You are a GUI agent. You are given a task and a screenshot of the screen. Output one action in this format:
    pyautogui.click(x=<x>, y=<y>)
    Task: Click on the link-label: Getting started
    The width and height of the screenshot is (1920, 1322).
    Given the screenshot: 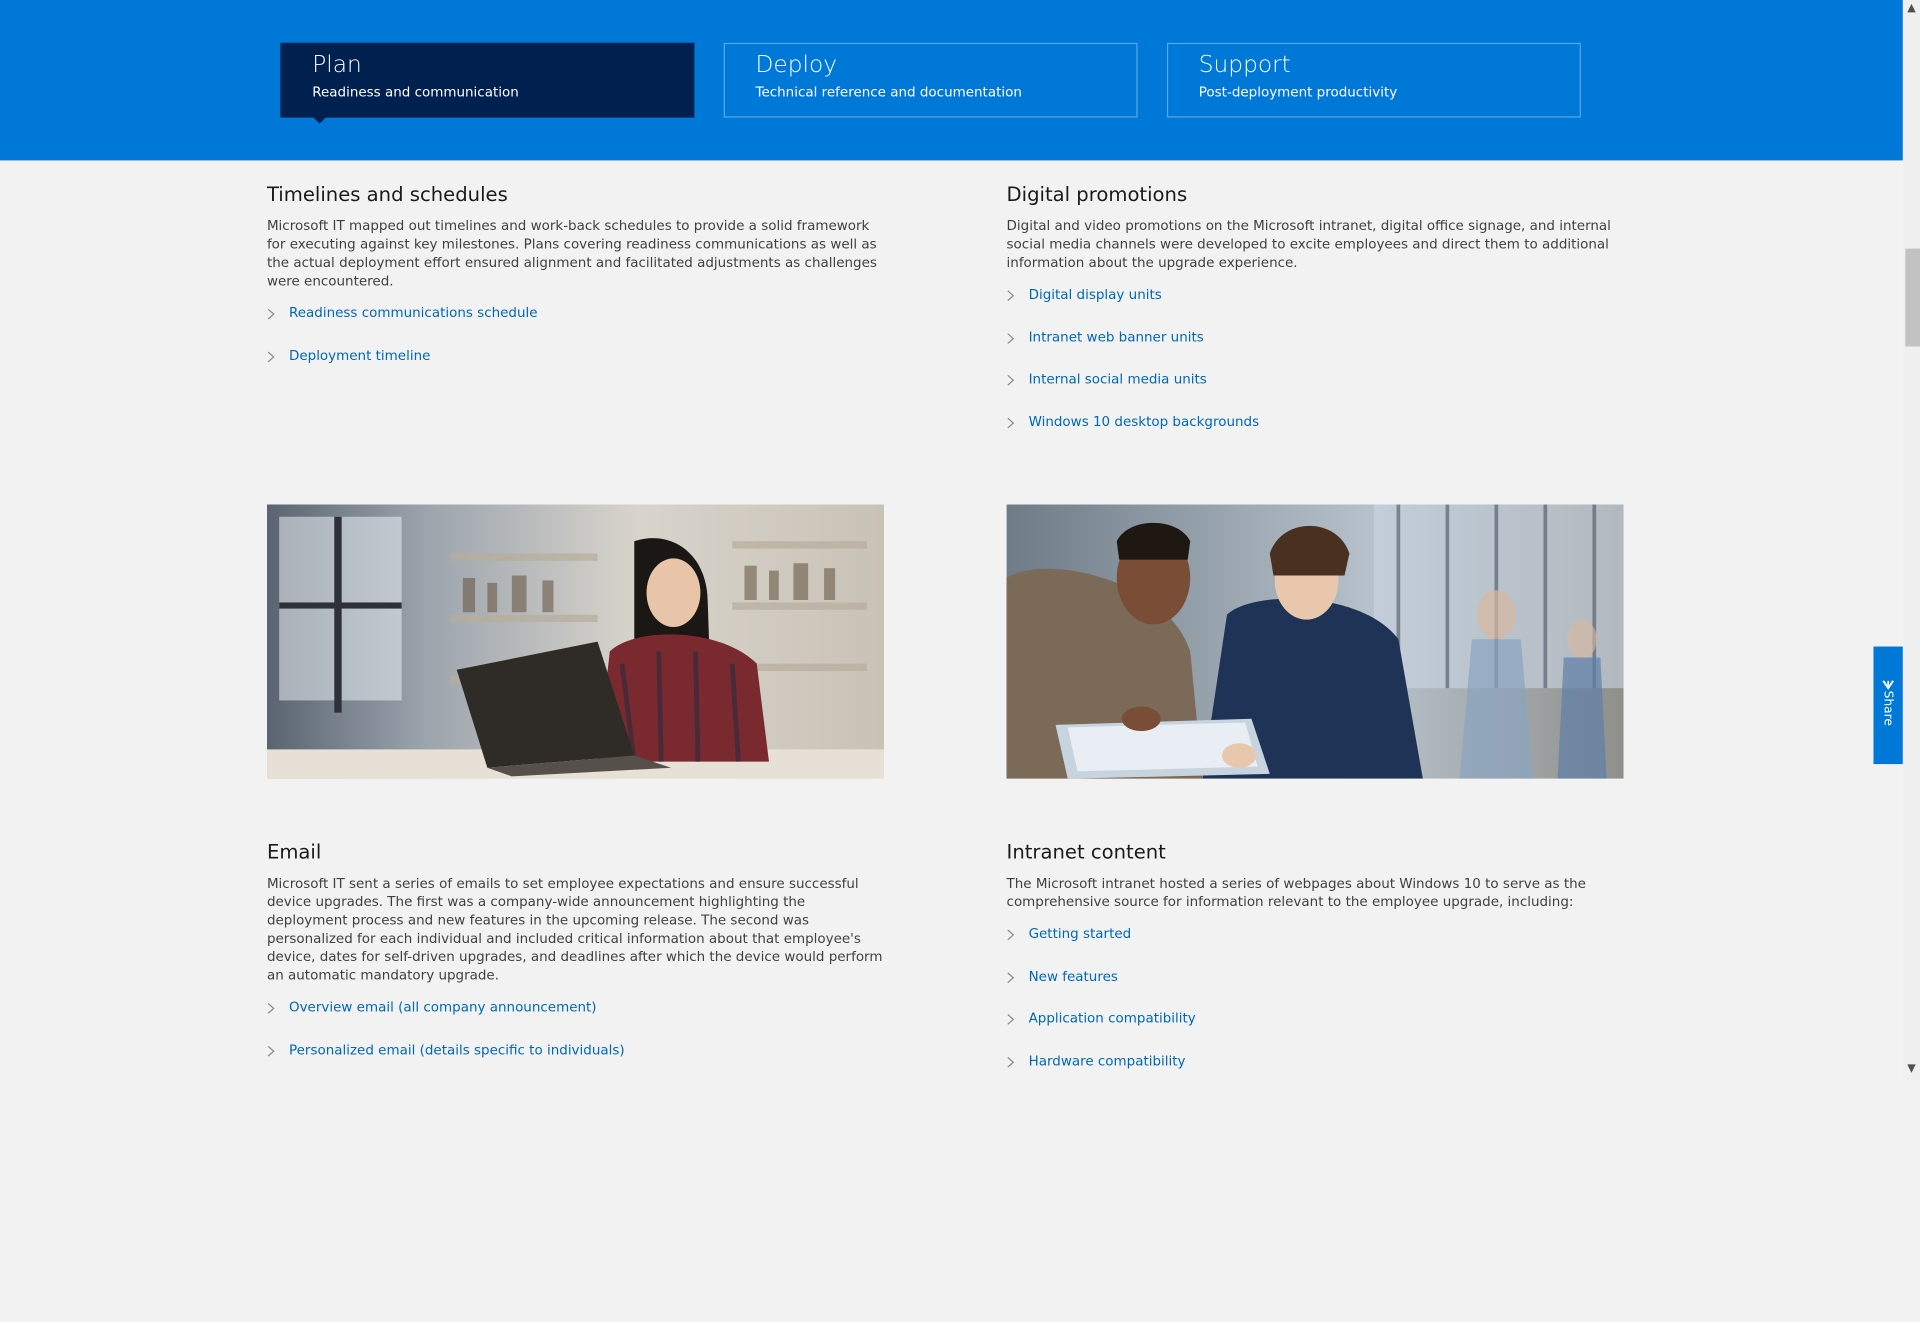 What is the action you would take?
    pyautogui.click(x=1080, y=933)
    